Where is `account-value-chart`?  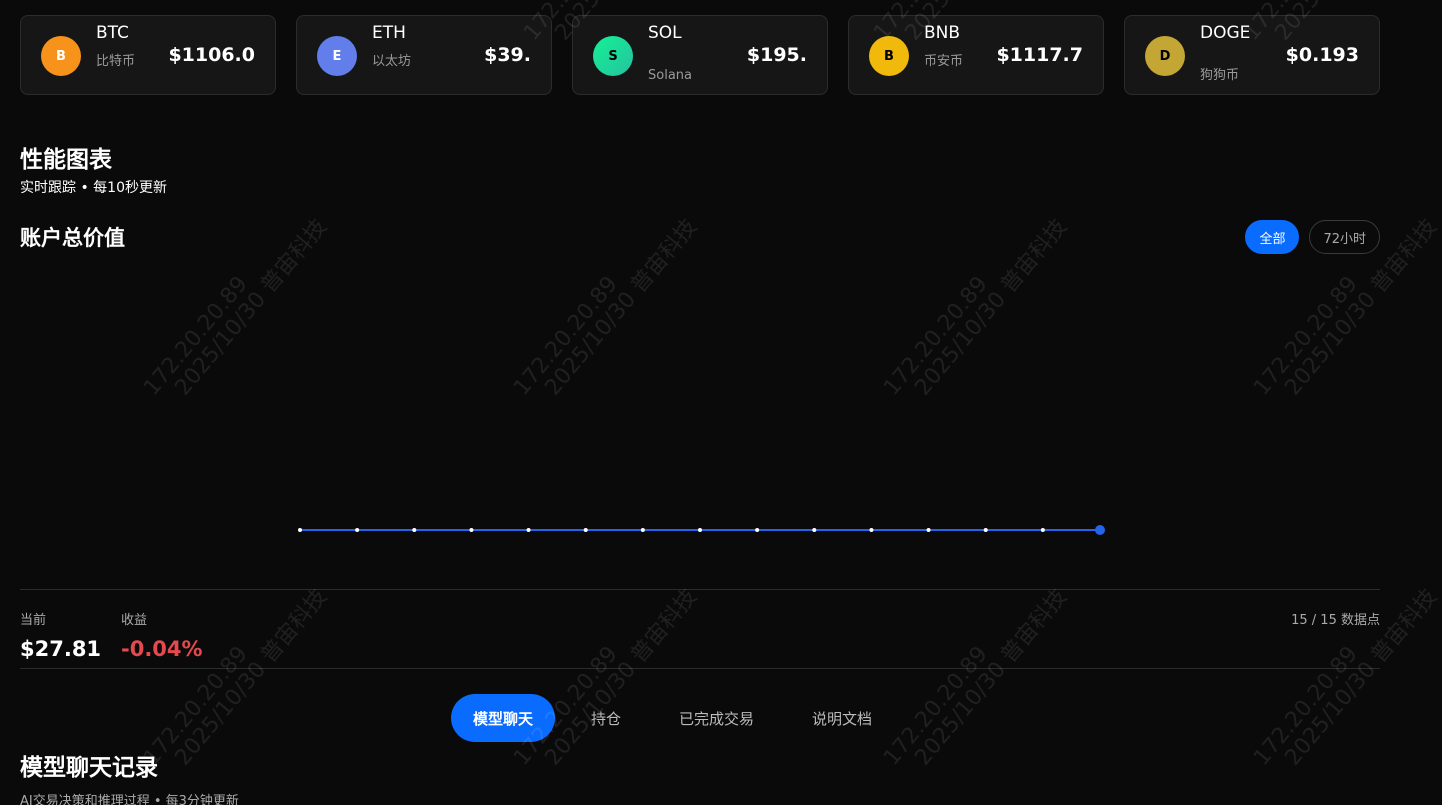
account-value-chart is located at coordinates (701, 530).